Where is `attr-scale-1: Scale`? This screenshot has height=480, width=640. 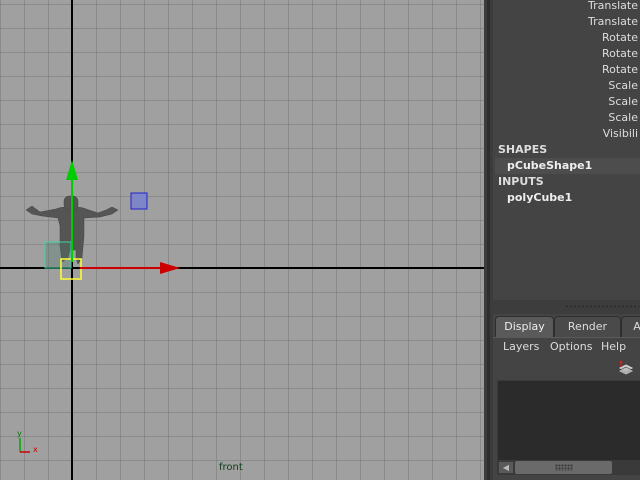
attr-scale-1: Scale is located at coordinates (567, 86).